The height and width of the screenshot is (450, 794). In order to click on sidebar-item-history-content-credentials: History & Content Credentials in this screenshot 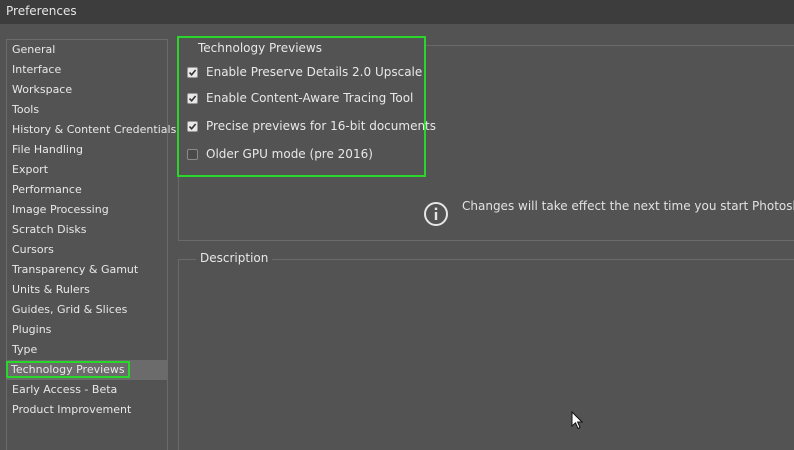, I will do `click(91, 130)`.